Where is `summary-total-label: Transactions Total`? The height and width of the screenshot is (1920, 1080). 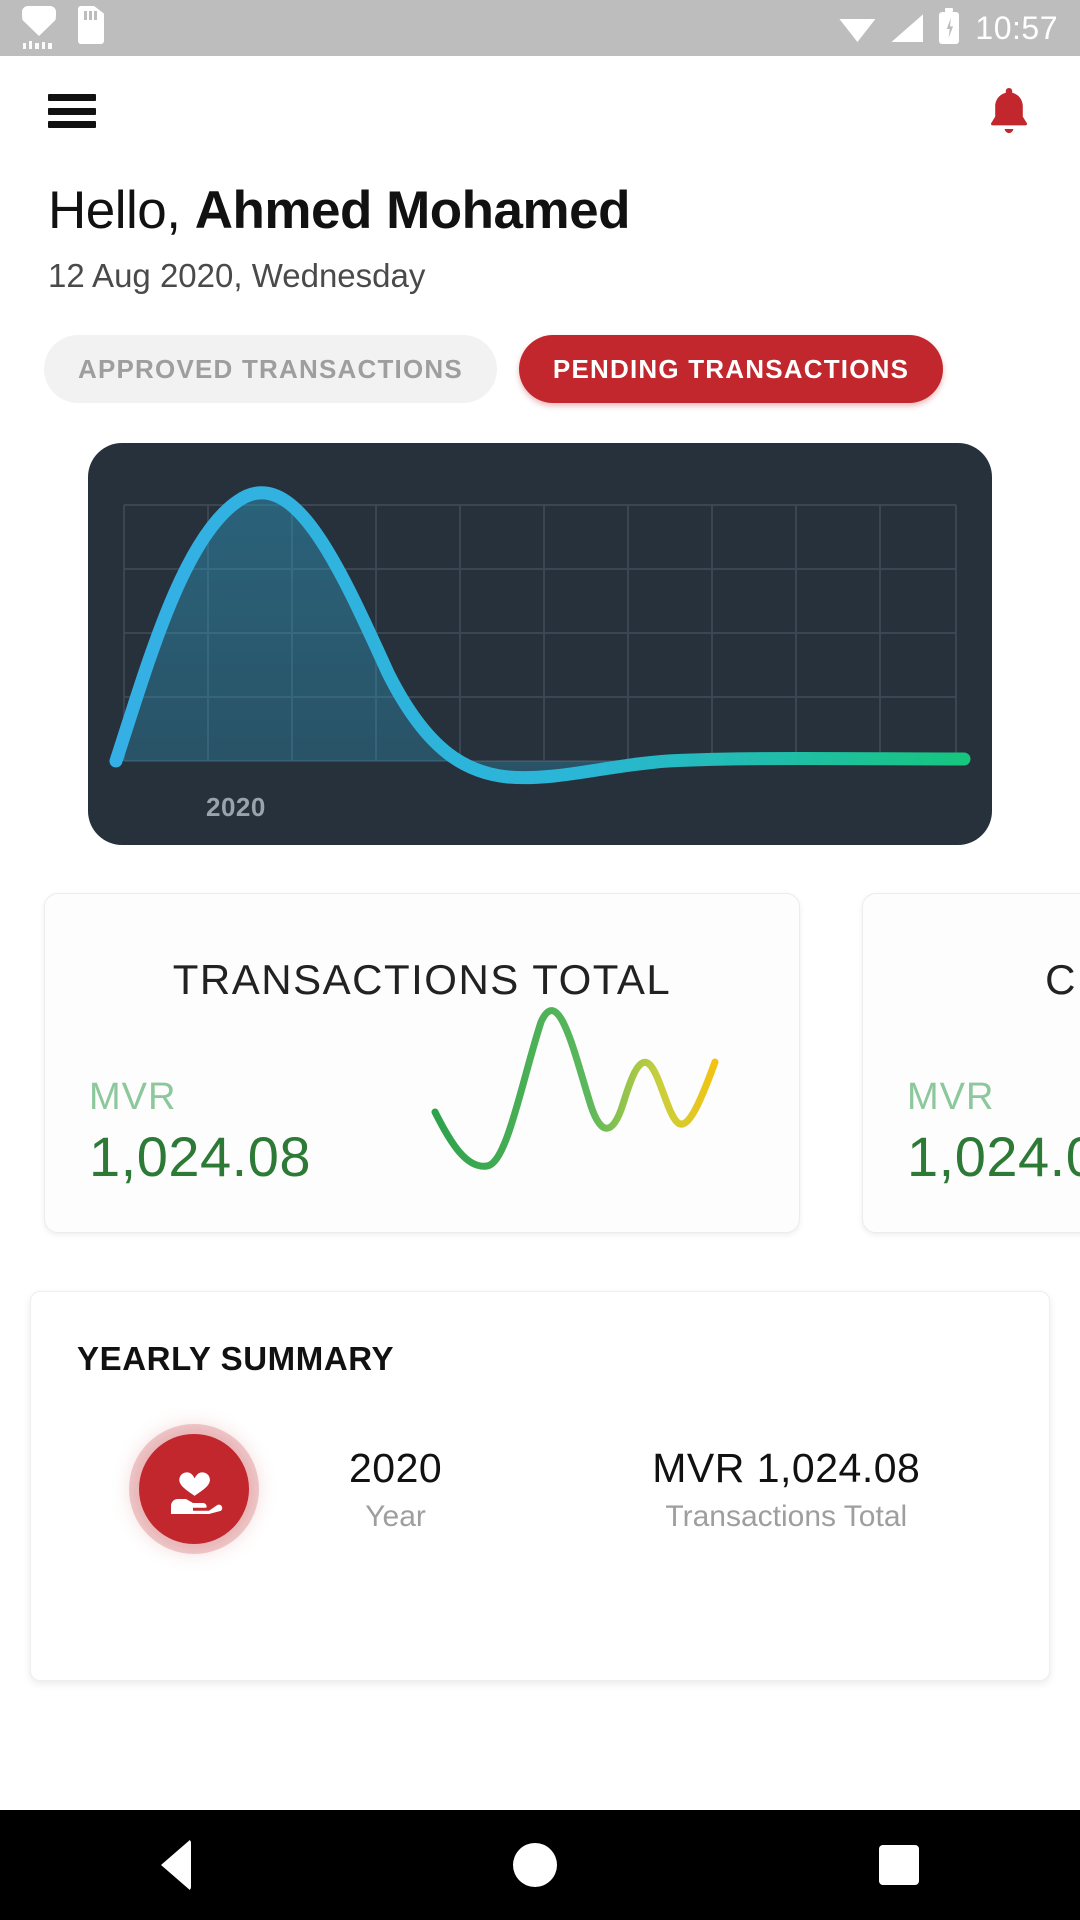
summary-total-label: Transactions Total is located at coordinates (786, 1516).